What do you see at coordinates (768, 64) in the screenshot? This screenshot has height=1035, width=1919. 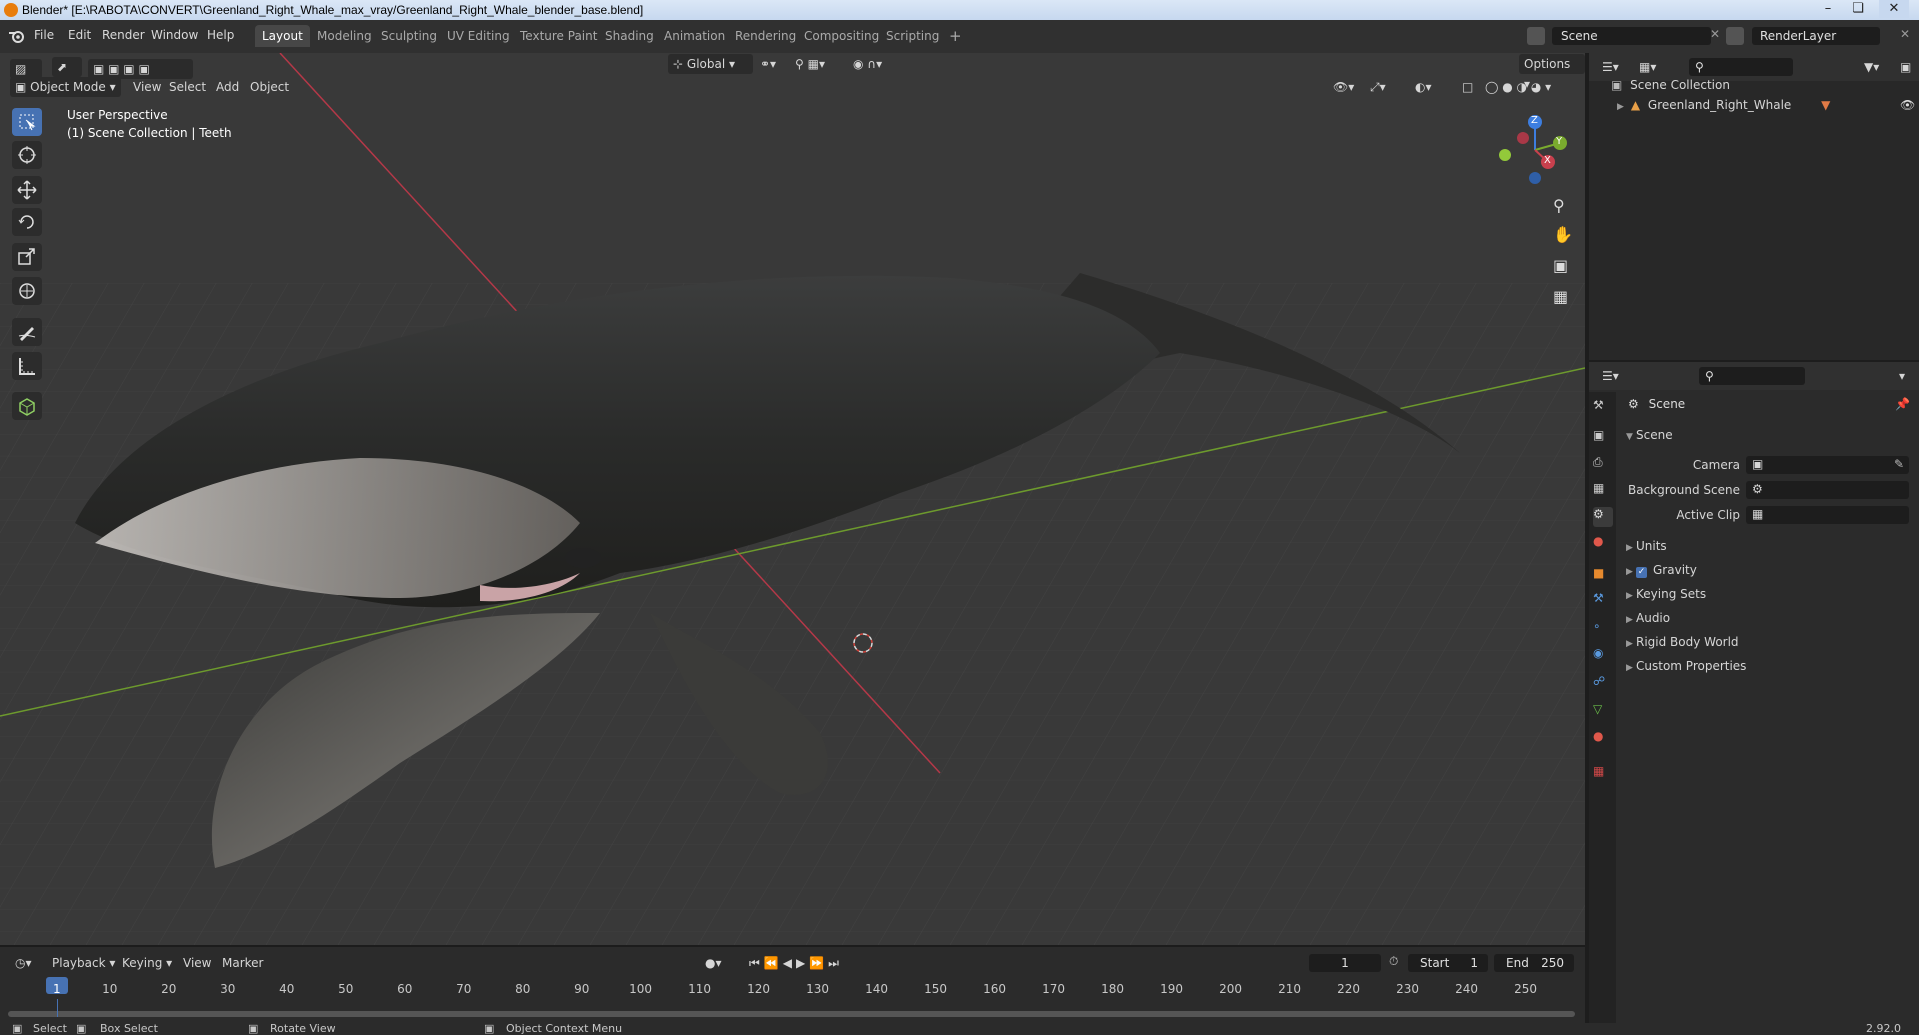 I see `pivot-point-icon: ⚭▾` at bounding box center [768, 64].